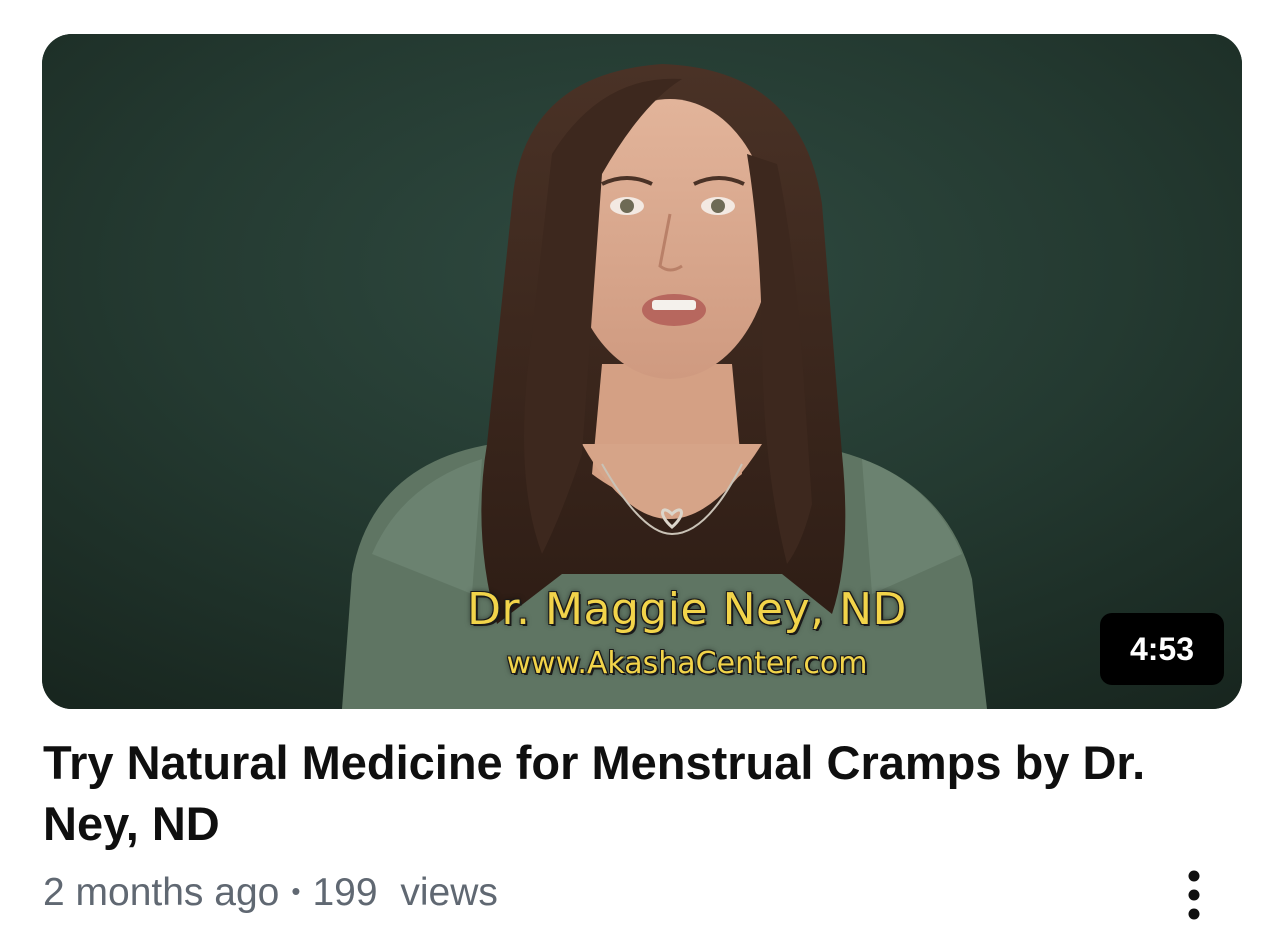 Image resolution: width=1284 pixels, height=941 pixels. Describe the element at coordinates (1161, 649) in the screenshot. I see `duration-badge: 4:53` at that location.